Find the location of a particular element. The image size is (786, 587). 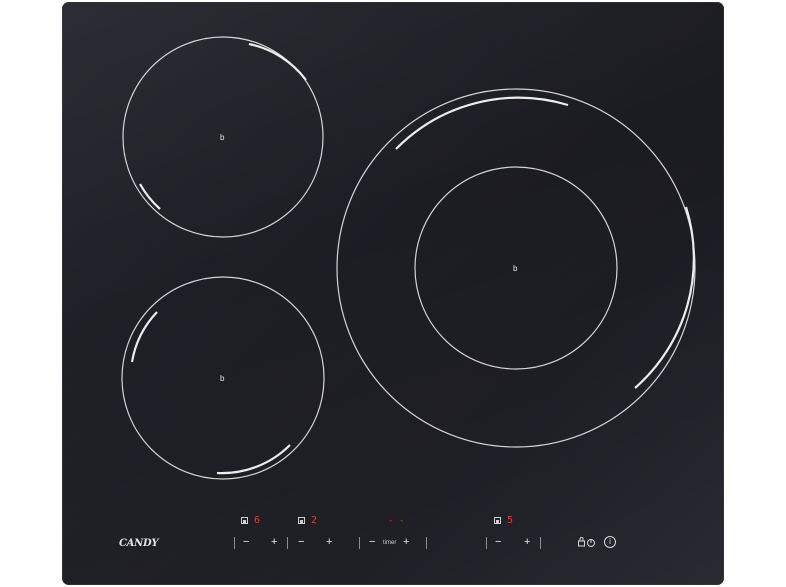

zone-right-mark: b is located at coordinates (515, 268).